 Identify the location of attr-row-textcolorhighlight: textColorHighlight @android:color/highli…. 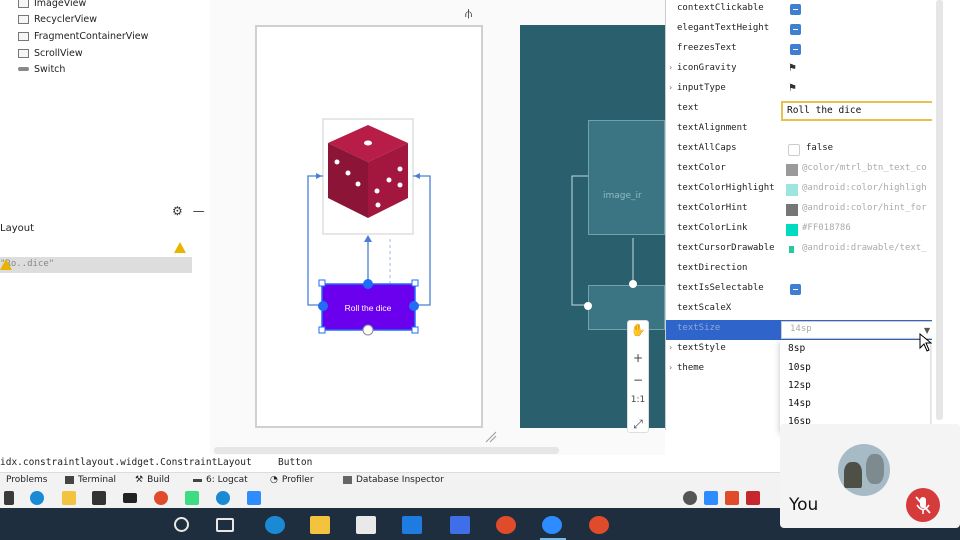
(808, 190).